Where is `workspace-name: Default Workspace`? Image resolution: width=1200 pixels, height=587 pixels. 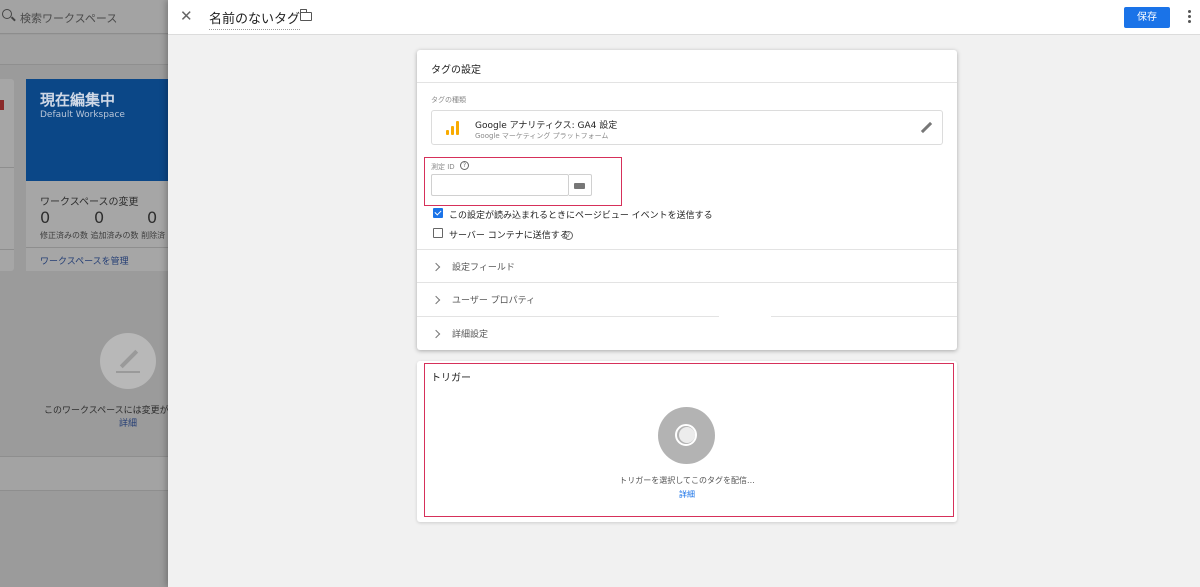 workspace-name: Default Workspace is located at coordinates (82, 115).